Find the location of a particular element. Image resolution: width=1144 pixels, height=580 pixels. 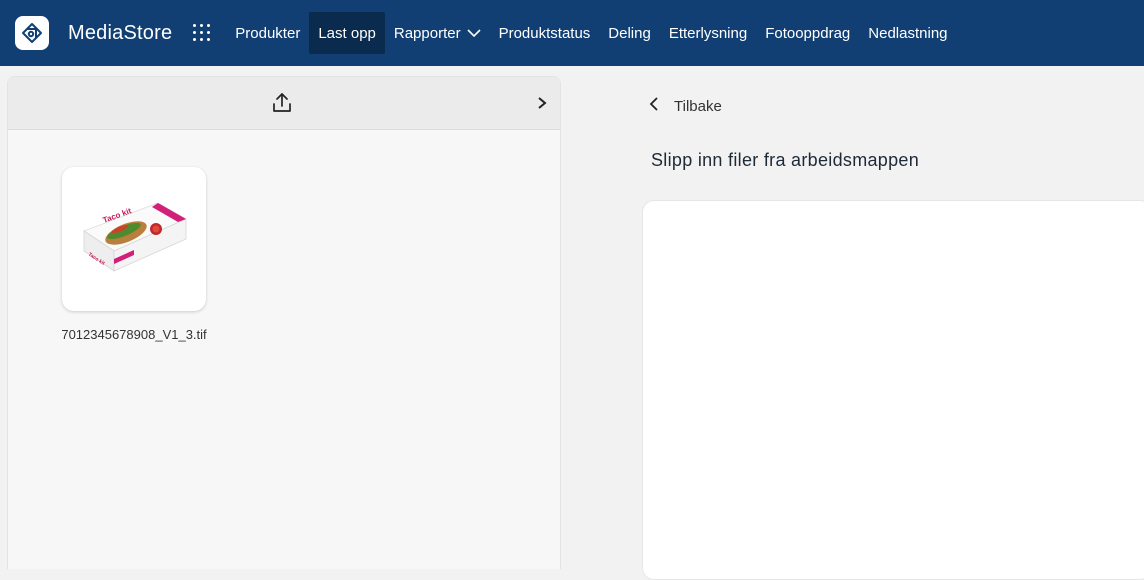

upload-icon is located at coordinates (282, 103).